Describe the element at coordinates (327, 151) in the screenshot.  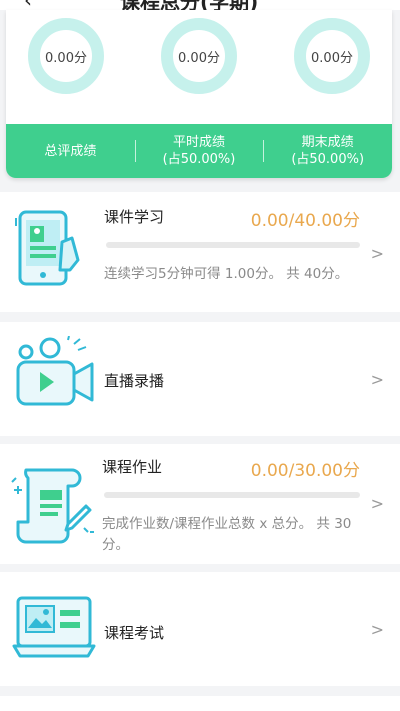
I see `final-score-label: 期末成绩 (占50.00%)` at that location.